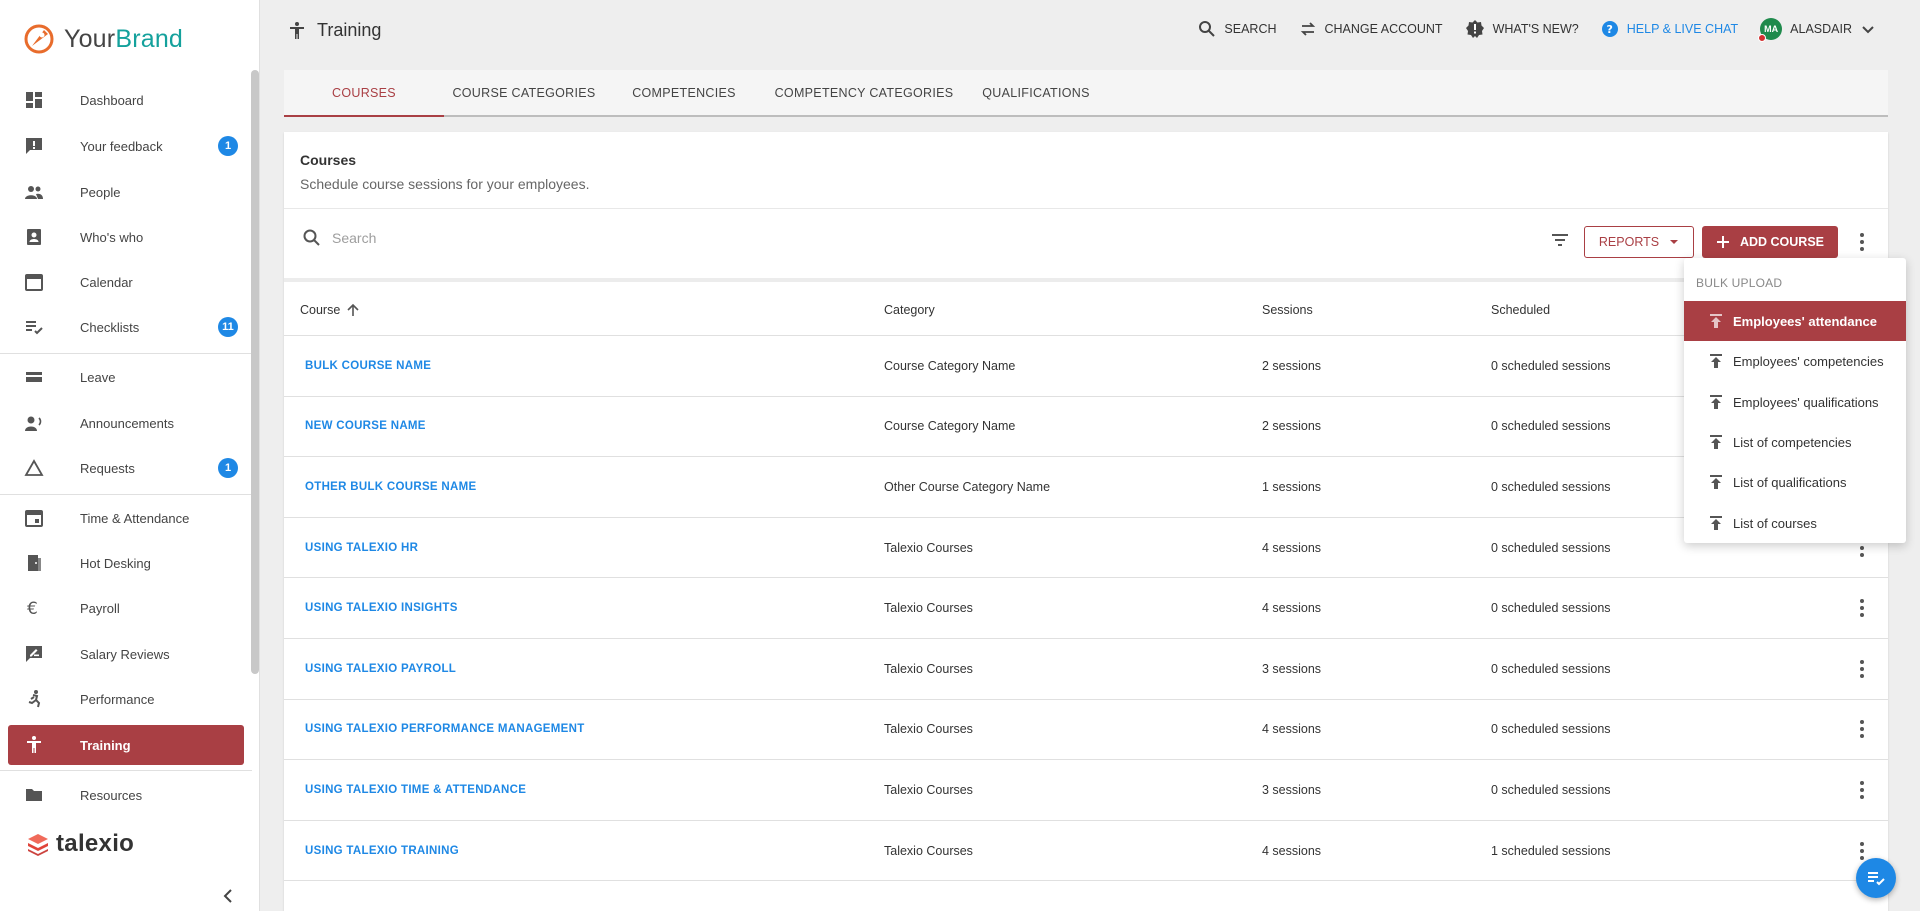 The image size is (1920, 911). I want to click on sidebar-item-requests: Requests 1, so click(126, 468).